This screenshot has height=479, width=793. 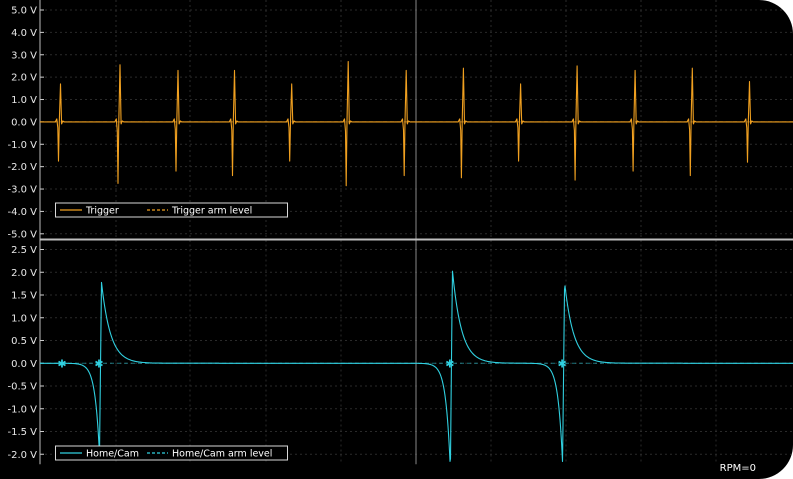 I want to click on legend: Home/Cam Home/Cam arm level, so click(x=171, y=453).